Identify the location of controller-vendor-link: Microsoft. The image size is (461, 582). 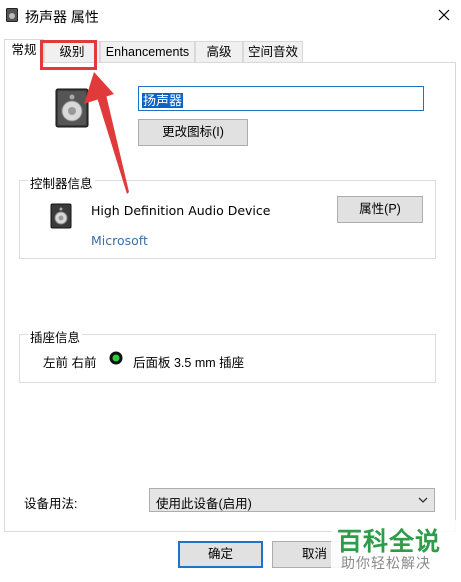
(119, 240).